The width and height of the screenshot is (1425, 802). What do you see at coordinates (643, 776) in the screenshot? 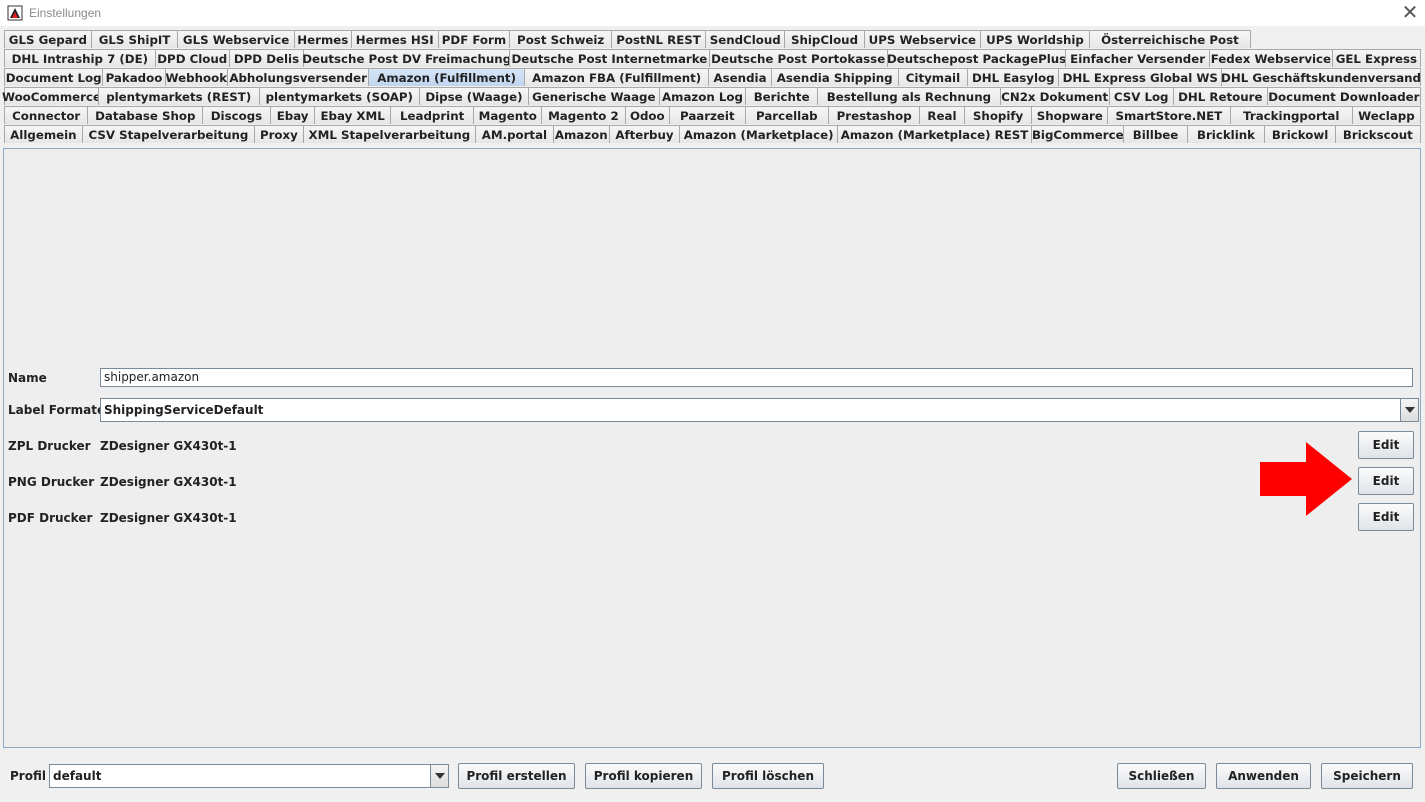
I see `profil-copy-button: Profil kopieren` at bounding box center [643, 776].